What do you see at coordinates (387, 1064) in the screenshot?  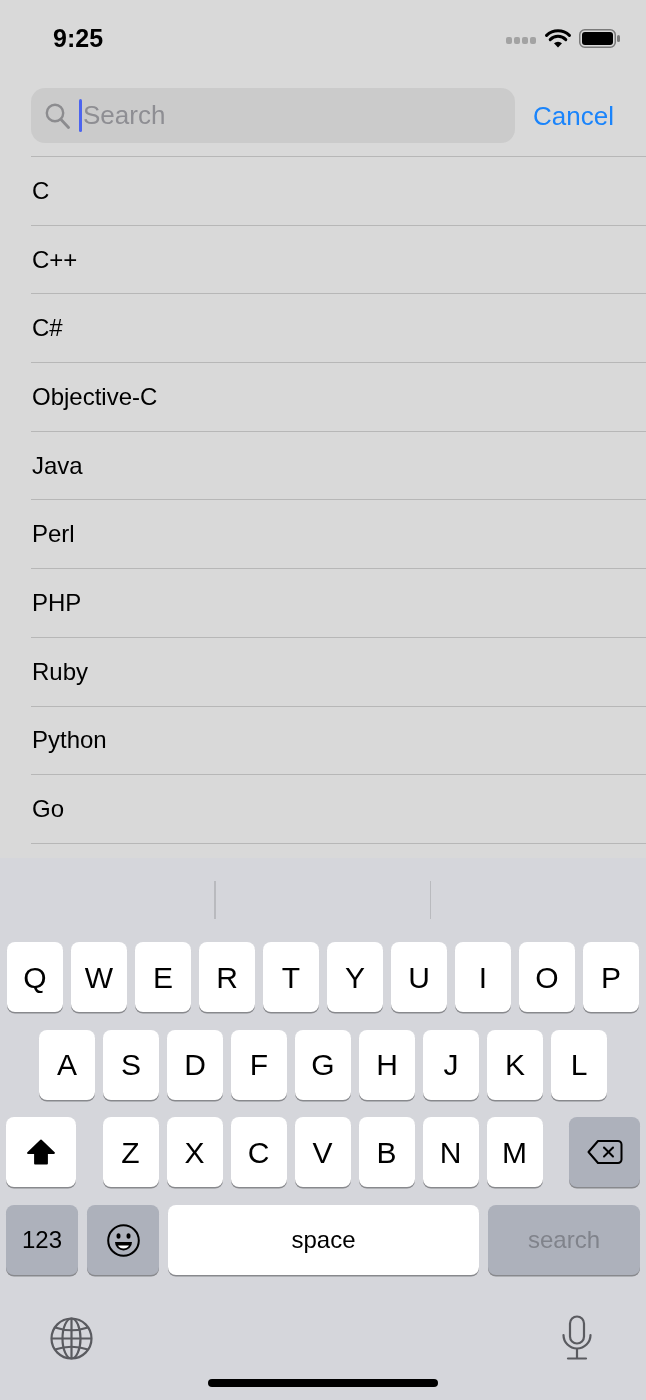 I see `keyboard-key: H` at bounding box center [387, 1064].